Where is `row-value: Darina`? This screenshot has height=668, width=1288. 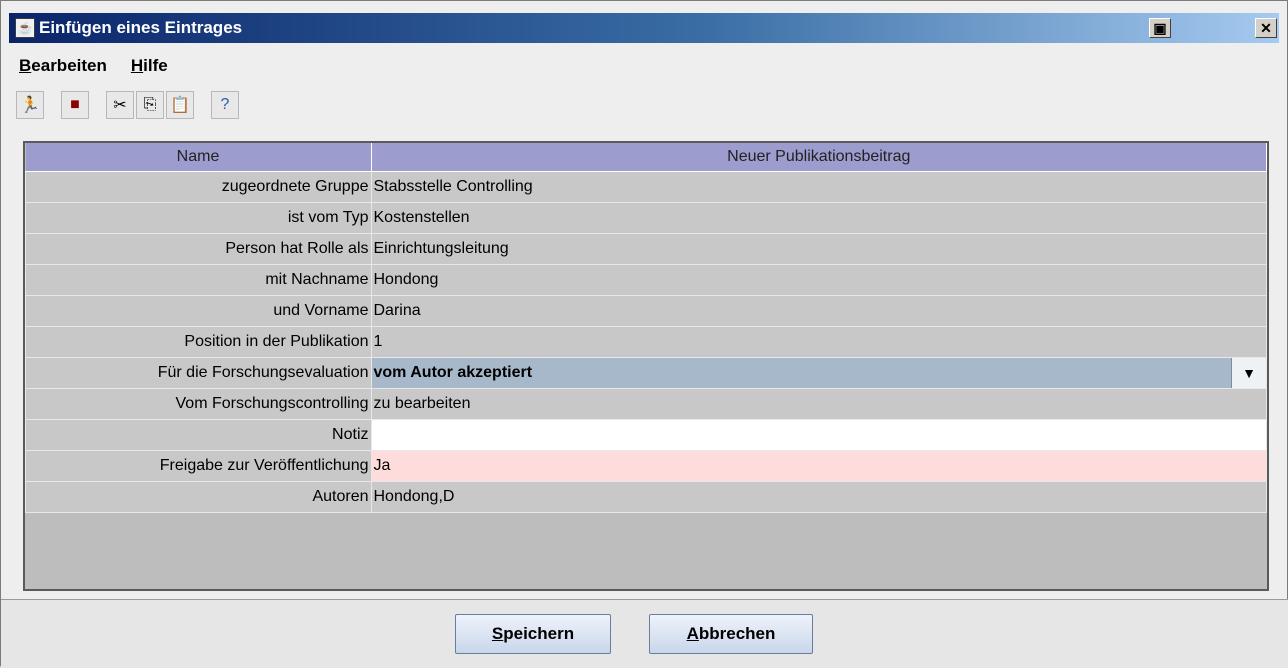
row-value: Darina is located at coordinates (818, 311).